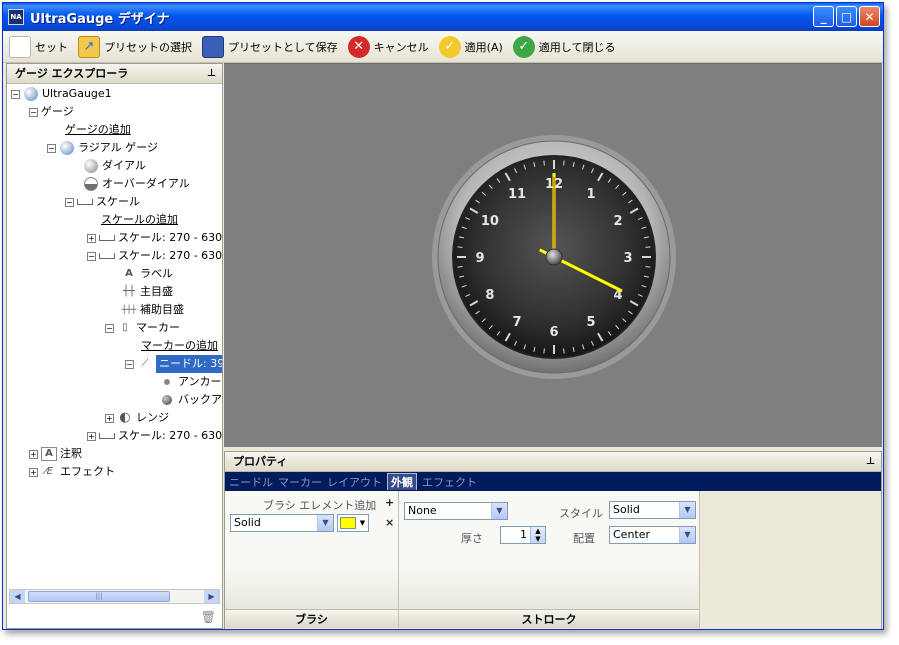 Image resolution: width=899 pixels, height=645 pixels. What do you see at coordinates (61, 94) in the screenshot?
I see `tree-node-root: − UltraGauge1` at bounding box center [61, 94].